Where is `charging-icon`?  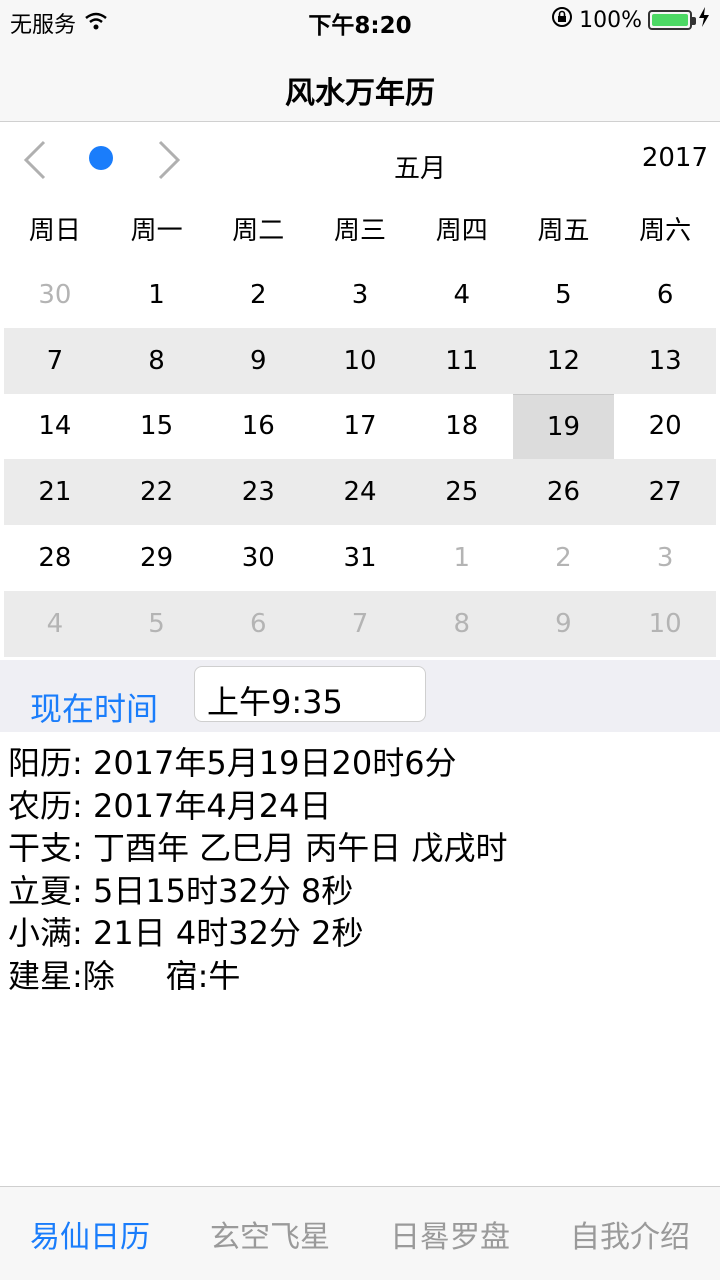 charging-icon is located at coordinates (704, 20).